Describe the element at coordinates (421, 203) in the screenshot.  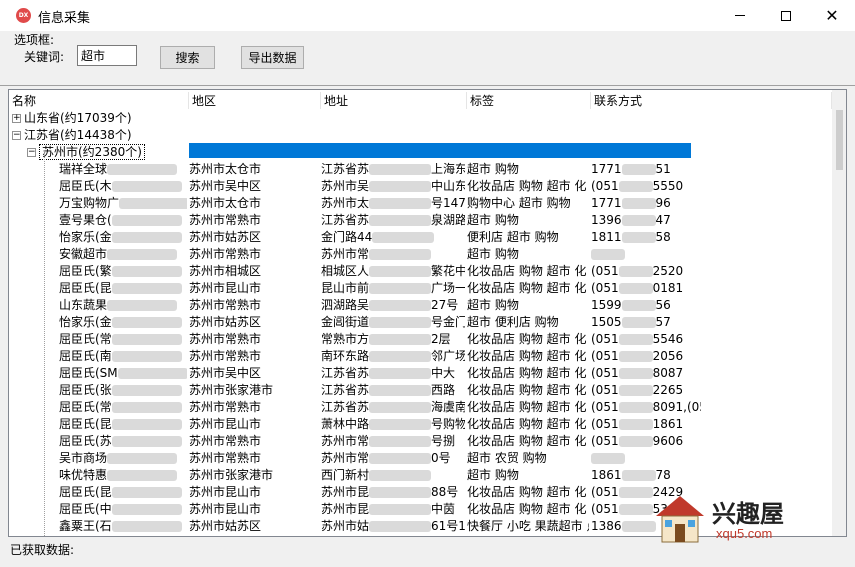
I see `table-row: 万宝购物广 苏州市太仓市 苏州市太 号147号购物中心 超市 购物 1771 96` at that location.